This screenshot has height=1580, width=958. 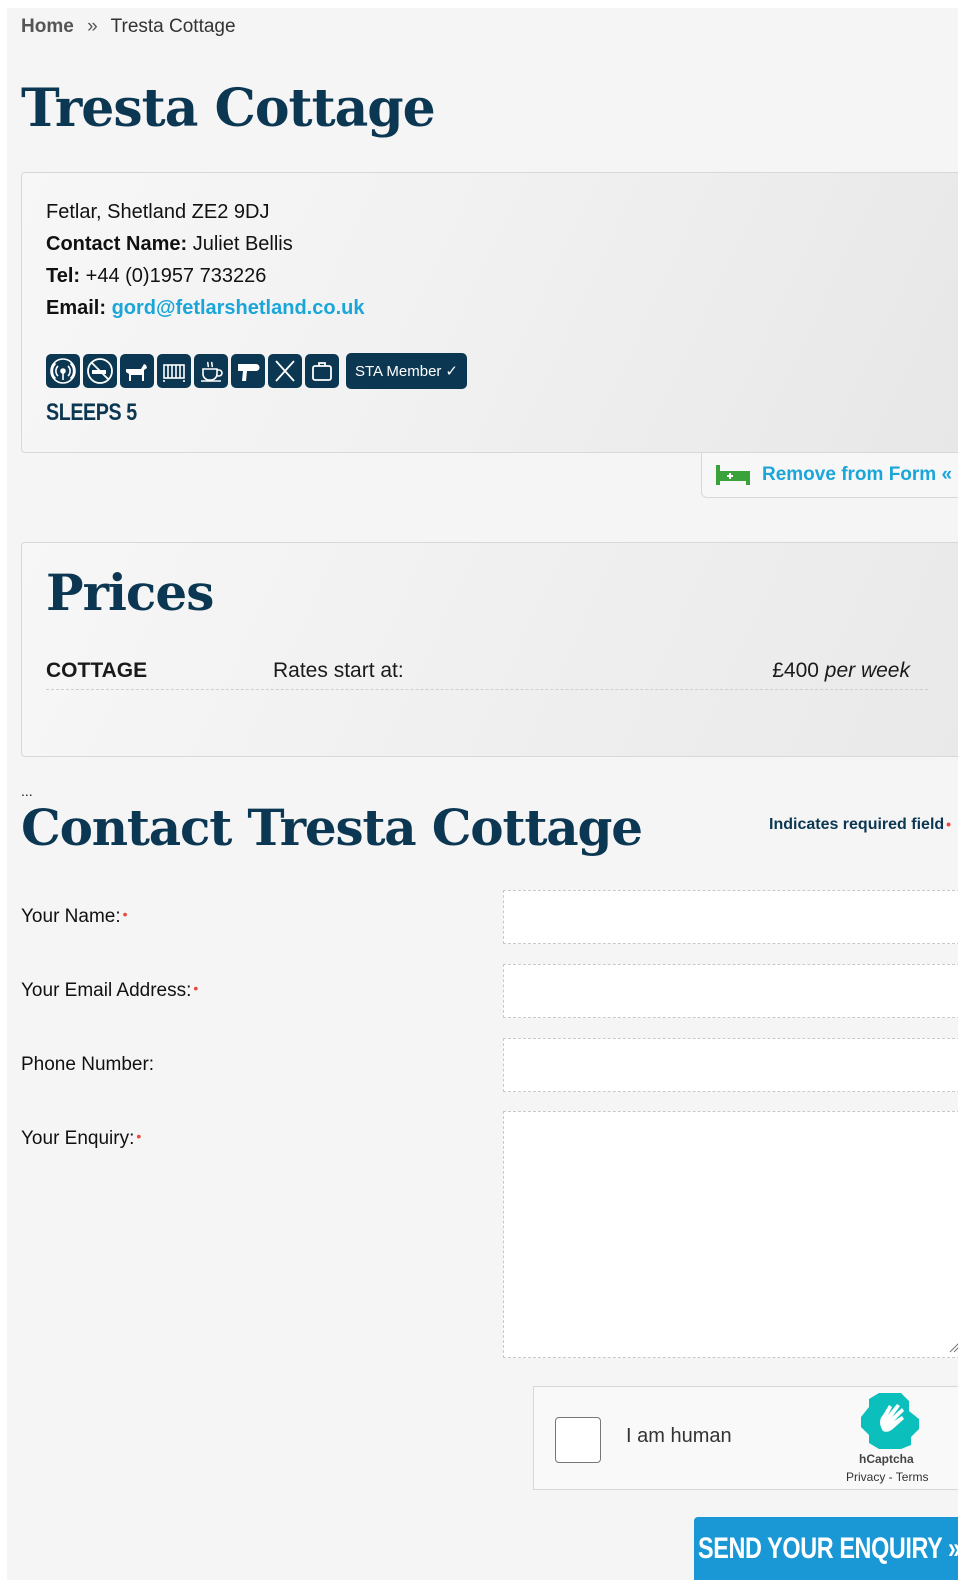 I want to click on captcha-privacy-terms-link: Privacy - Terms, so click(x=887, y=1477).